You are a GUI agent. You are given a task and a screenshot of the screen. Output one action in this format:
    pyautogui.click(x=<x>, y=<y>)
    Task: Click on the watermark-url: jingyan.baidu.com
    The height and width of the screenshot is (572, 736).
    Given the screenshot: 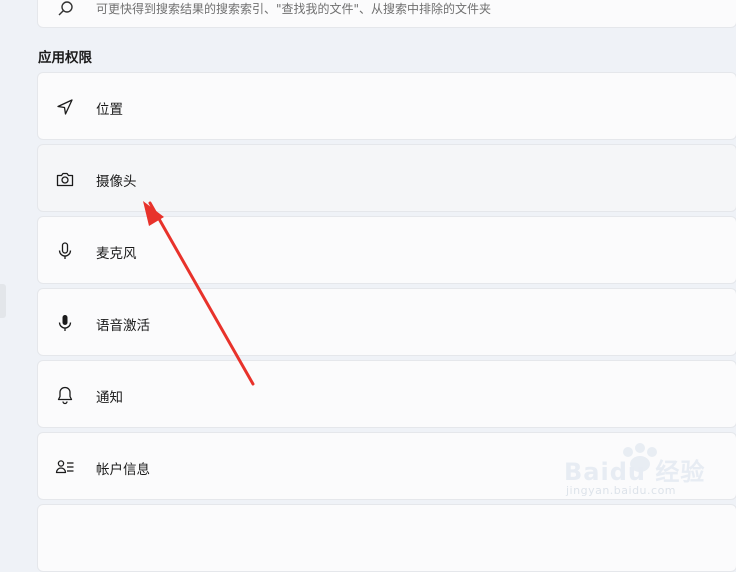 What is the action you would take?
    pyautogui.click(x=621, y=490)
    